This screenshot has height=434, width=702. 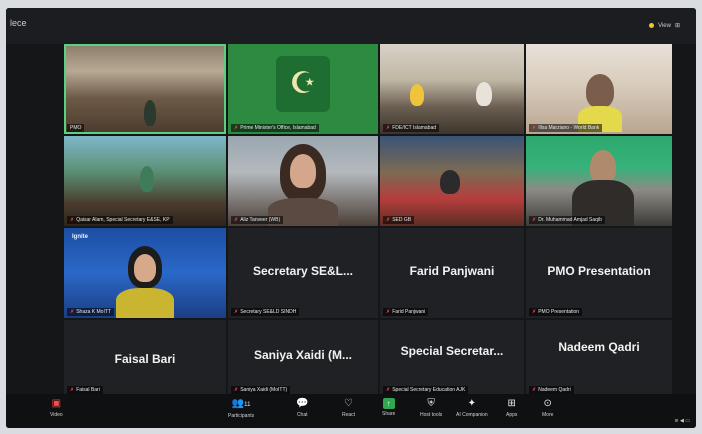 I want to click on participants-button: 👥11 Participants, so click(x=241, y=408).